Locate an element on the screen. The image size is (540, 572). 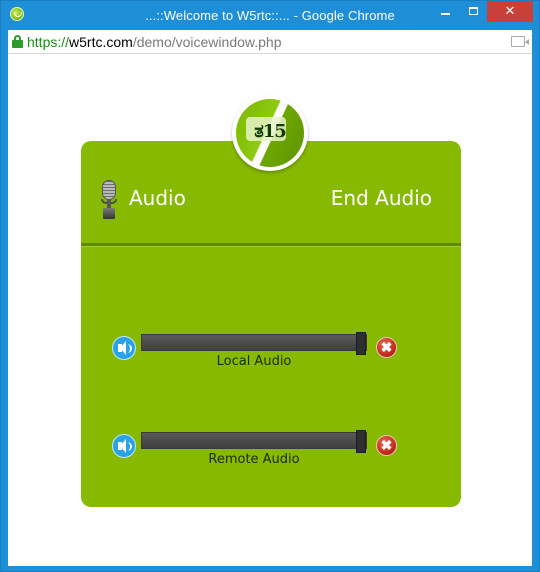
url-scheme: https:// is located at coordinates (48, 42).